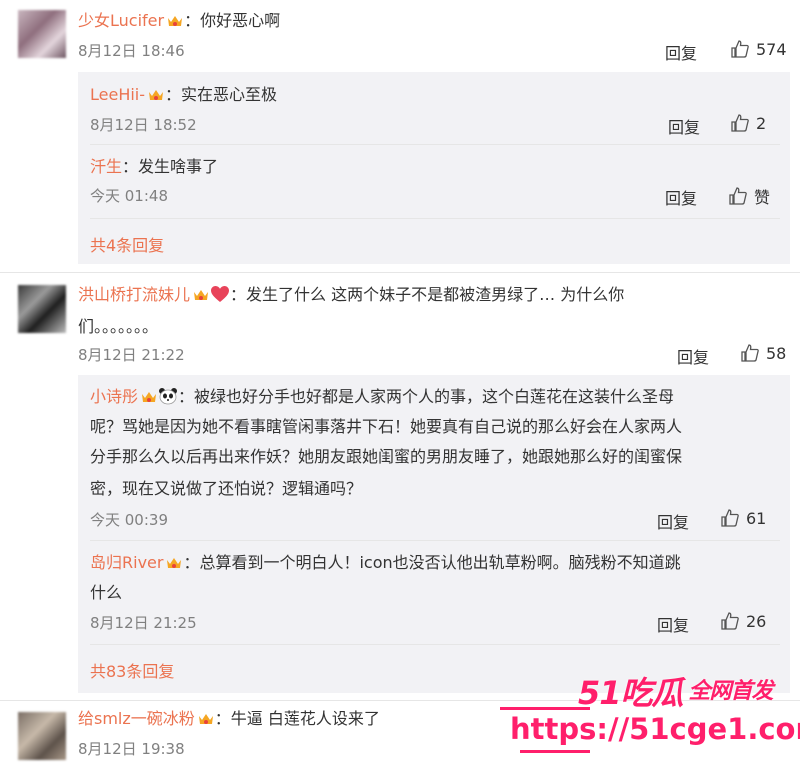 The image size is (800, 763). I want to click on comment-line: 少女Lucifer ：你好恶心啊, so click(179, 20).